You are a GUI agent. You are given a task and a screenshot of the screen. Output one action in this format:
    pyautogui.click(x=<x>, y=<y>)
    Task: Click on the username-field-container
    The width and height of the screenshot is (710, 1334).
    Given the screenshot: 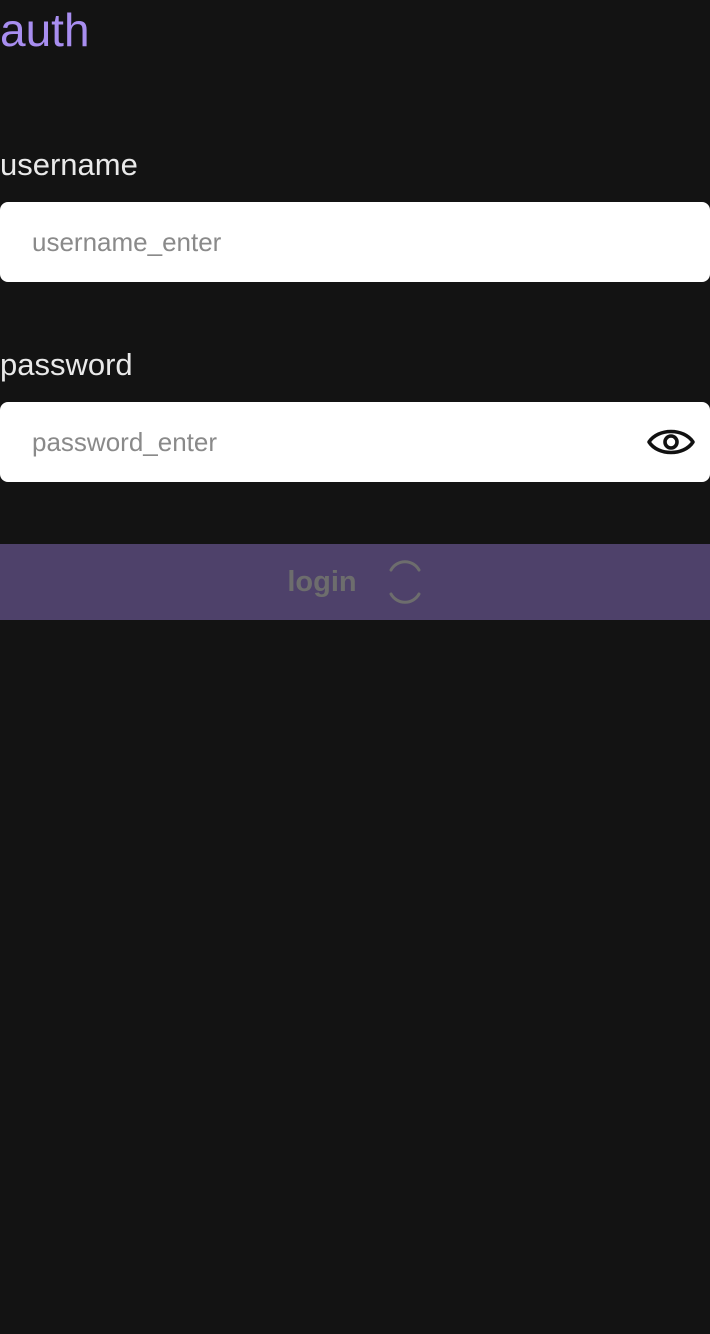 What is the action you would take?
    pyautogui.click(x=355, y=242)
    